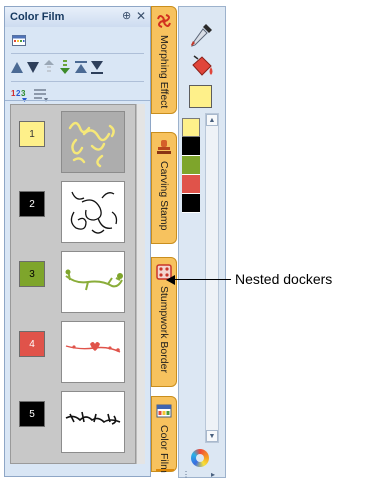 The height and width of the screenshot is (485, 388). Describe the element at coordinates (165, 470) in the screenshot. I see `tab-active-marker` at that location.